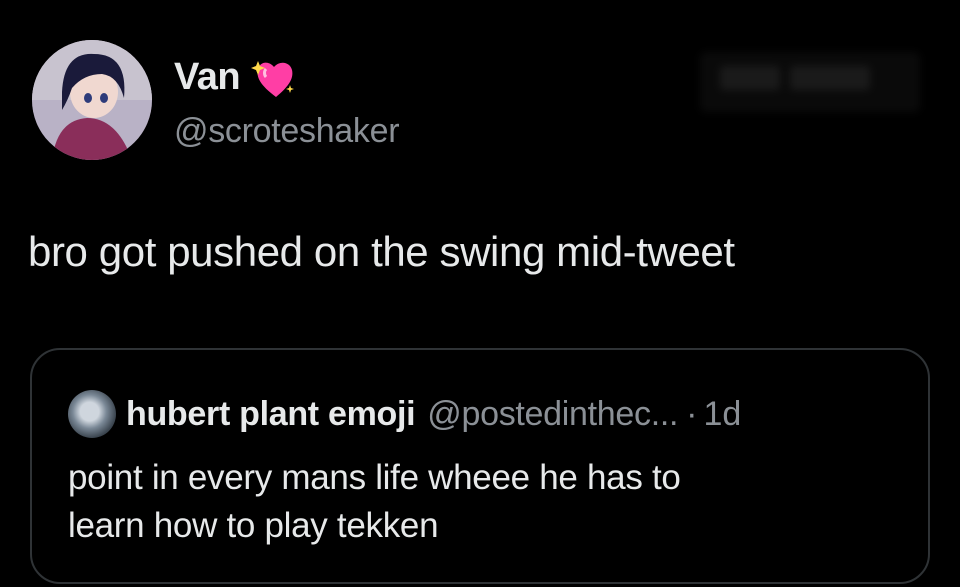 This screenshot has width=960, height=587. I want to click on tweet-header: Van @scroteshaker, so click(216, 100).